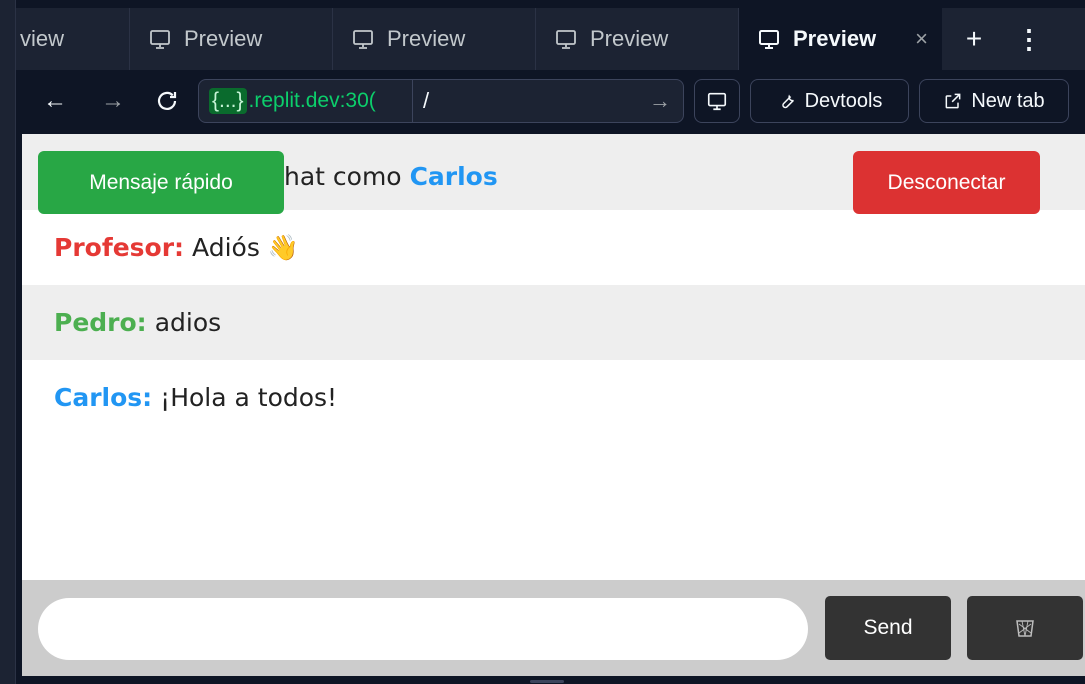 The width and height of the screenshot is (1085, 684). I want to click on devtools-label: Devtools, so click(843, 100).